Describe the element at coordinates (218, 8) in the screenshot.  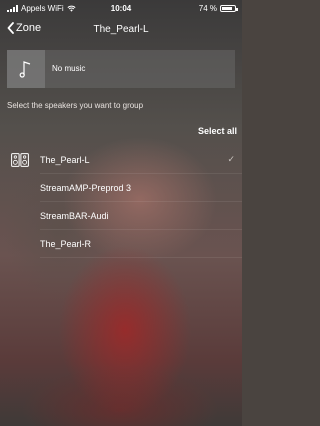
I see `status-right: 74 %` at that location.